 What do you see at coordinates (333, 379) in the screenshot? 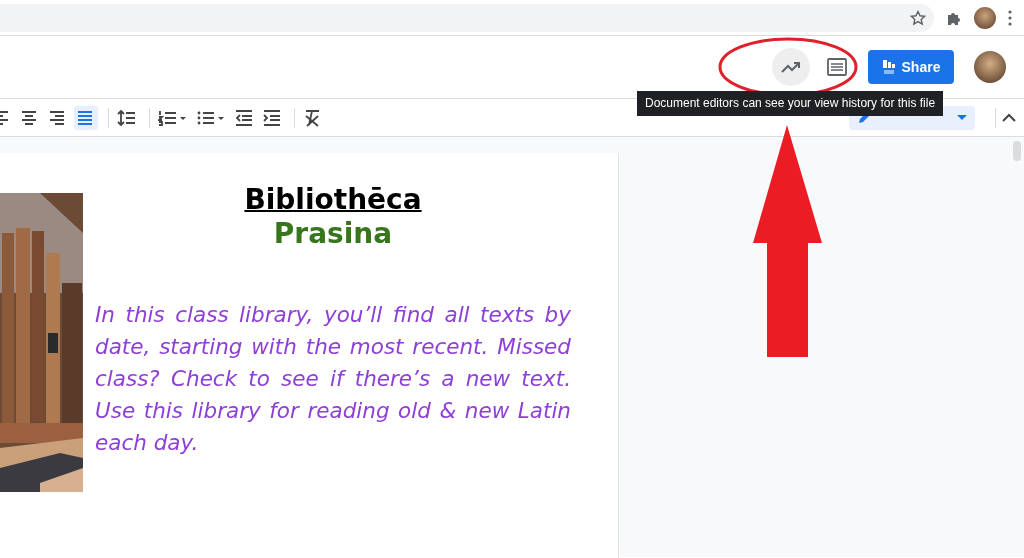
I see `intro-paragraph: In this class library, you’ll find all texts by date, starting with the most recent. Missed class? Check to see if there’s a new text. Use this library for reading old & new Latin each day.` at bounding box center [333, 379].